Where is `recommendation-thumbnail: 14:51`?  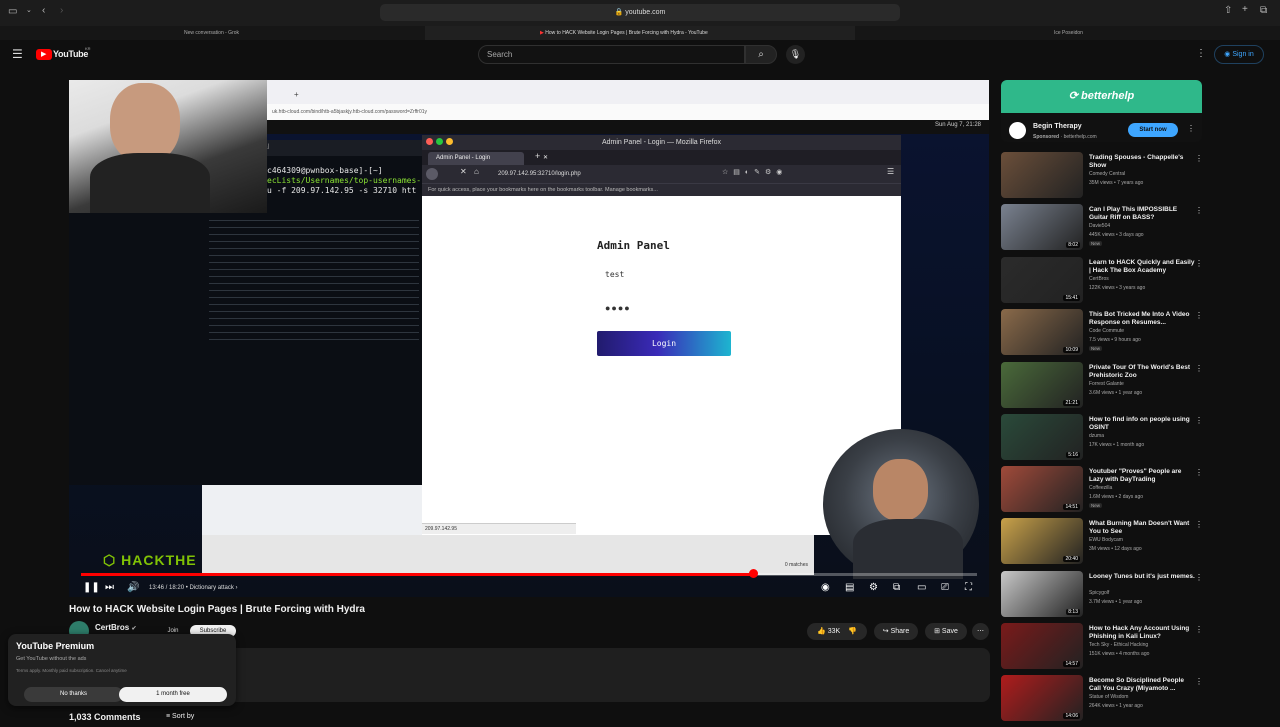 recommendation-thumbnail: 14:51 is located at coordinates (1042, 489).